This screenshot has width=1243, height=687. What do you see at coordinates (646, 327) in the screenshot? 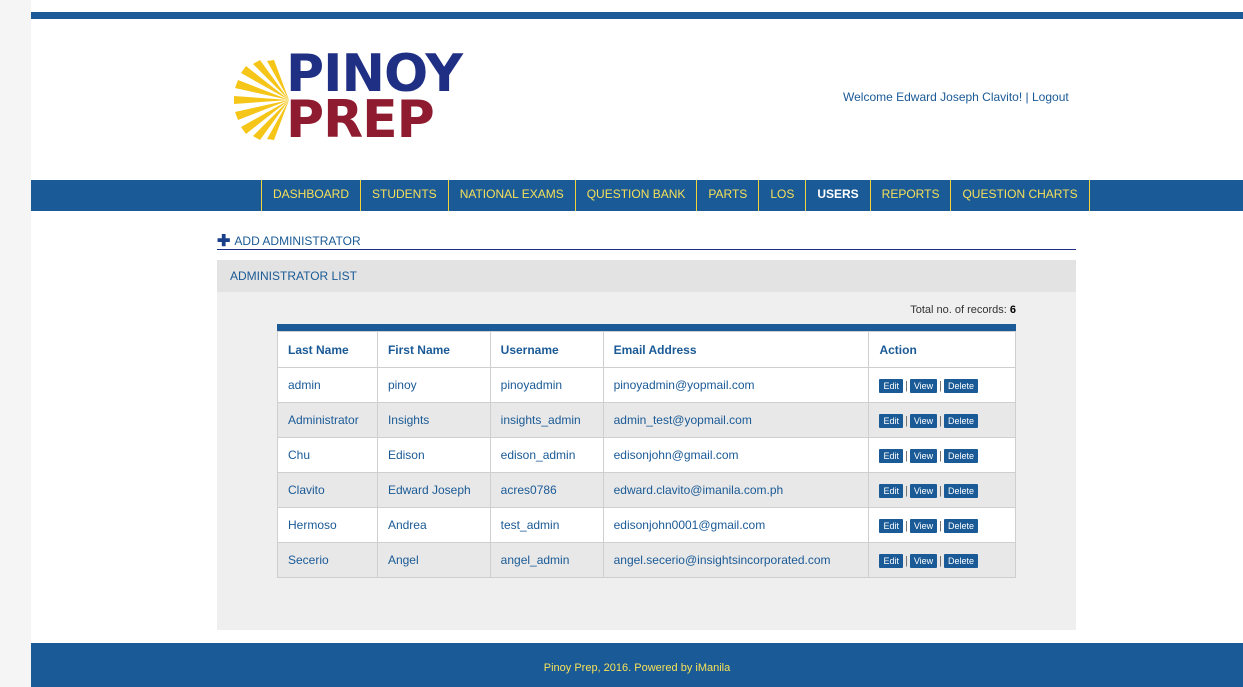
I see `table-top-bar` at bounding box center [646, 327].